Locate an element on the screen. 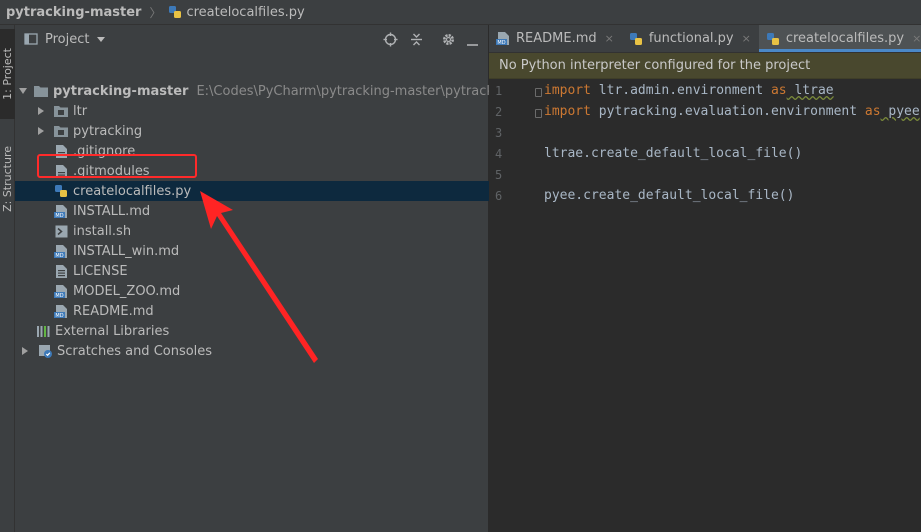 The height and width of the screenshot is (532, 921). tab-createlocalfiles: createlocalfiles.py × is located at coordinates (839, 38).